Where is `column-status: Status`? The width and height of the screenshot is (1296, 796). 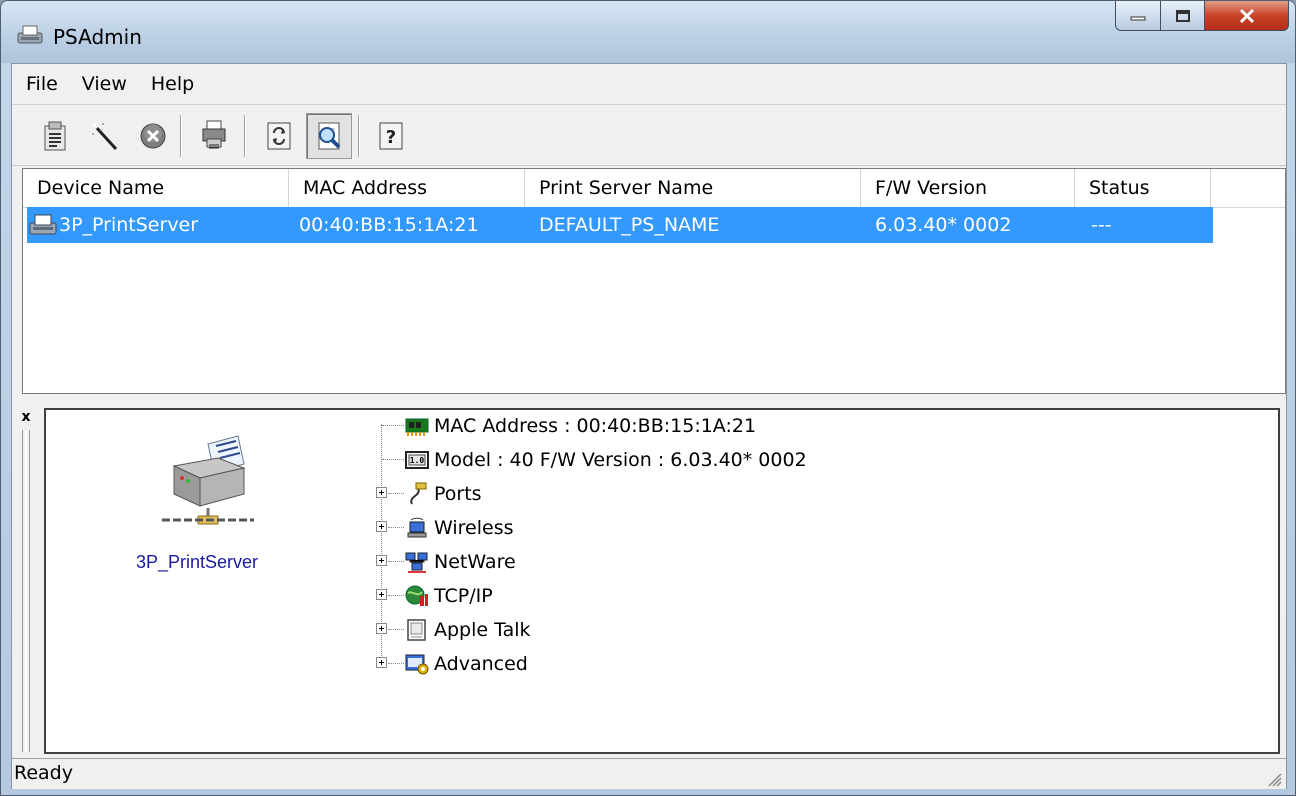
column-status: Status is located at coordinates (1143, 188).